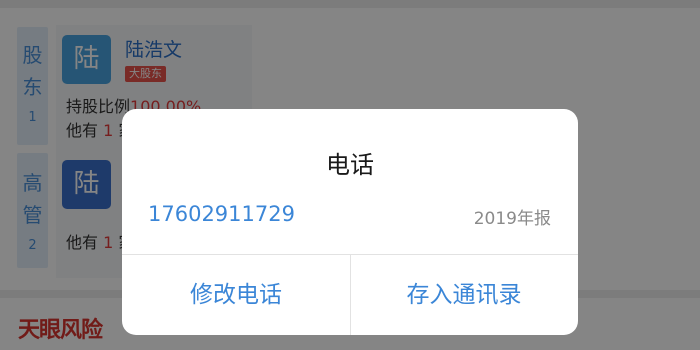 This screenshot has height=350, width=700. What do you see at coordinates (350, 165) in the screenshot?
I see `dialog-title: 电话` at bounding box center [350, 165].